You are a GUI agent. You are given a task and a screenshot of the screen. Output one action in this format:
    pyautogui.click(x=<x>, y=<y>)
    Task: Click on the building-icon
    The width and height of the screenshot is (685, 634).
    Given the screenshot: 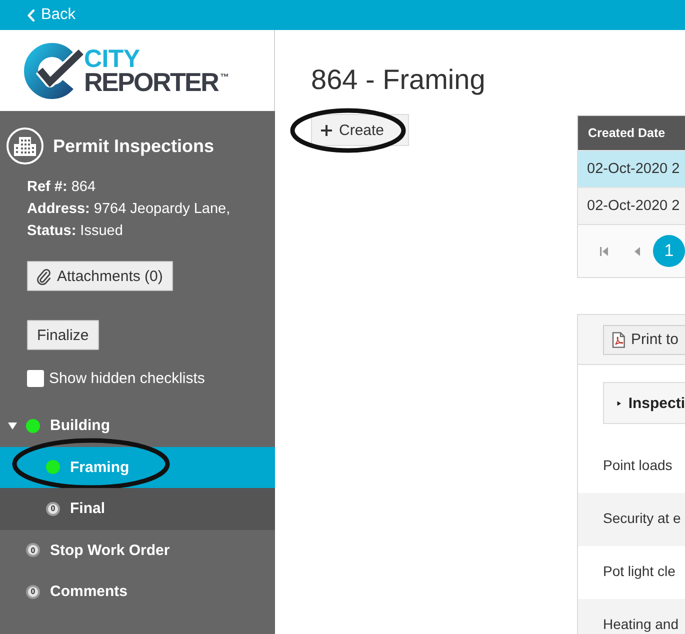 What is the action you would take?
    pyautogui.click(x=25, y=146)
    